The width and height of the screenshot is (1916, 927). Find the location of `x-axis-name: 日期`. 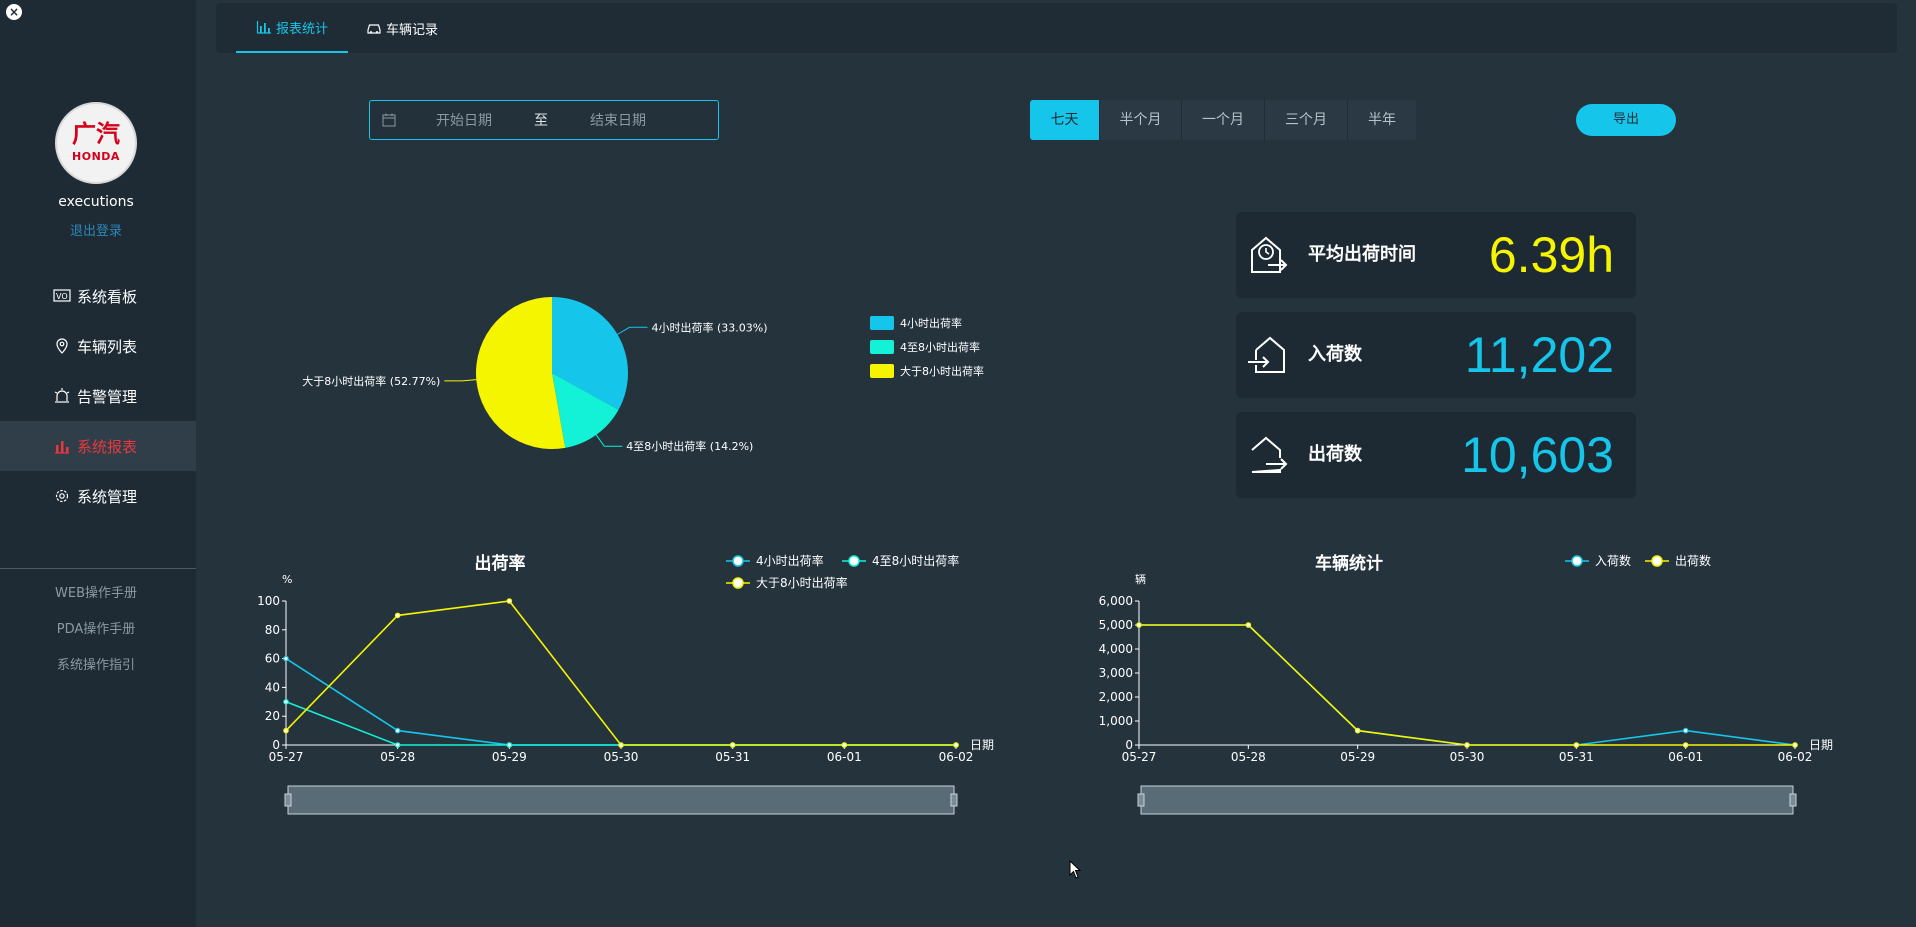

x-axis-name: 日期 is located at coordinates (1821, 745).